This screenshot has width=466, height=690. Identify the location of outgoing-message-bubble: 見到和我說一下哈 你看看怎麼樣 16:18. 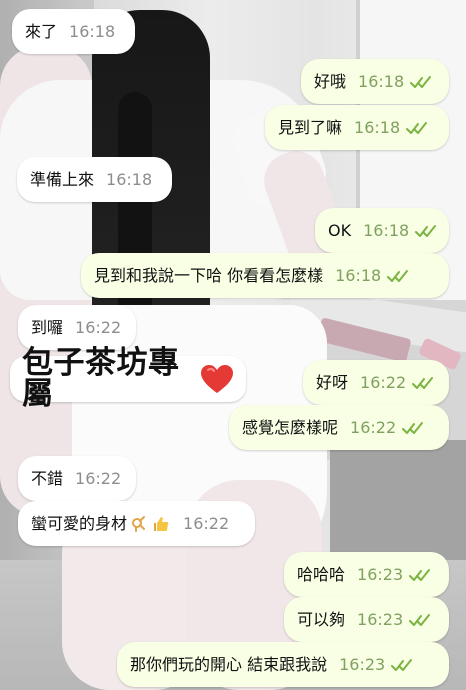
(265, 275).